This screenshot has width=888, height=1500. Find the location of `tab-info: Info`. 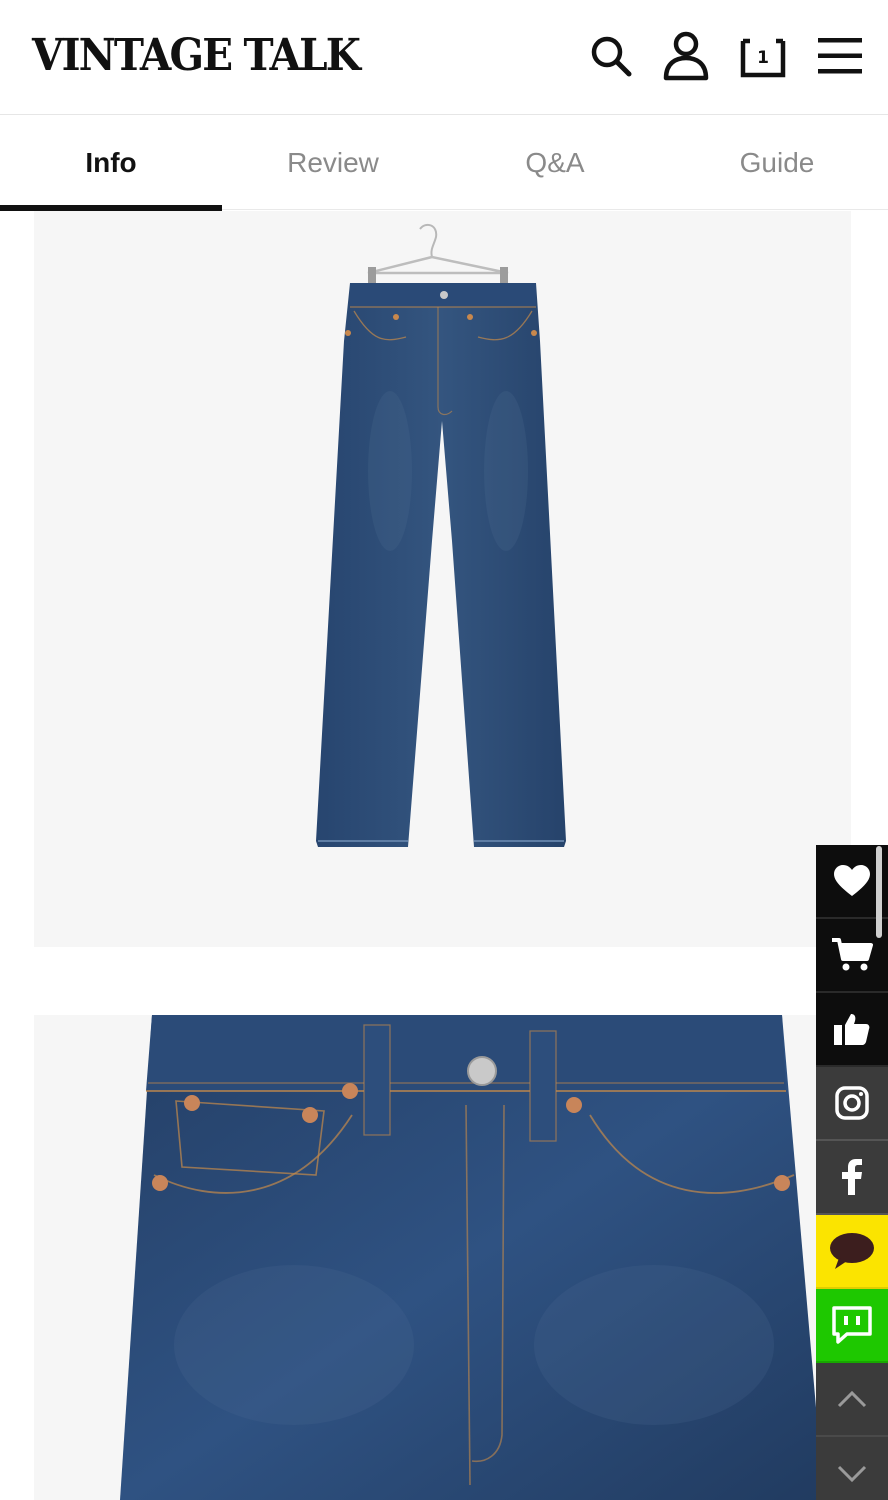

tab-info: Info is located at coordinates (111, 163).